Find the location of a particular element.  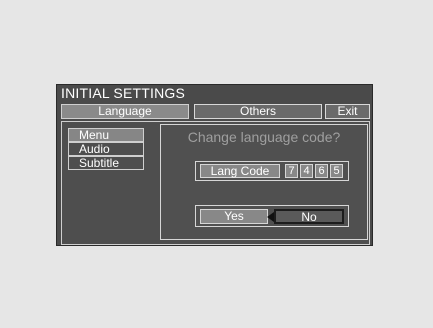

lang-code-digit-3: 6 is located at coordinates (321, 171).